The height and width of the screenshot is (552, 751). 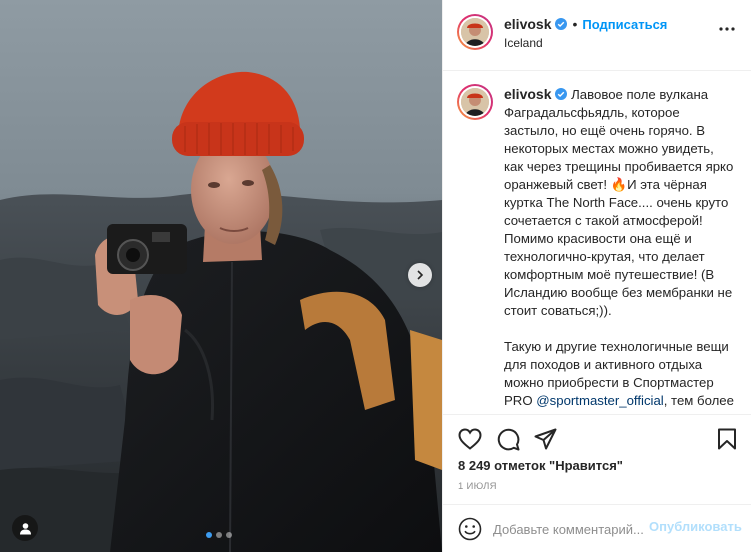 I want to click on chevron-right-icon, so click(x=420, y=275).